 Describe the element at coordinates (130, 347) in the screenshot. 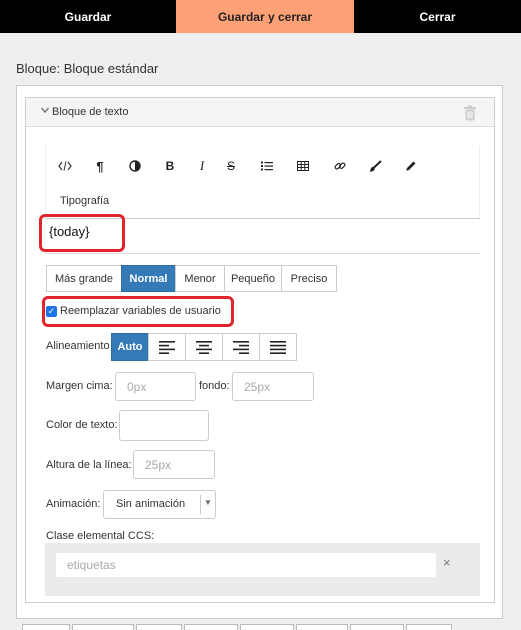

I see `align-auto-button: Auto` at that location.